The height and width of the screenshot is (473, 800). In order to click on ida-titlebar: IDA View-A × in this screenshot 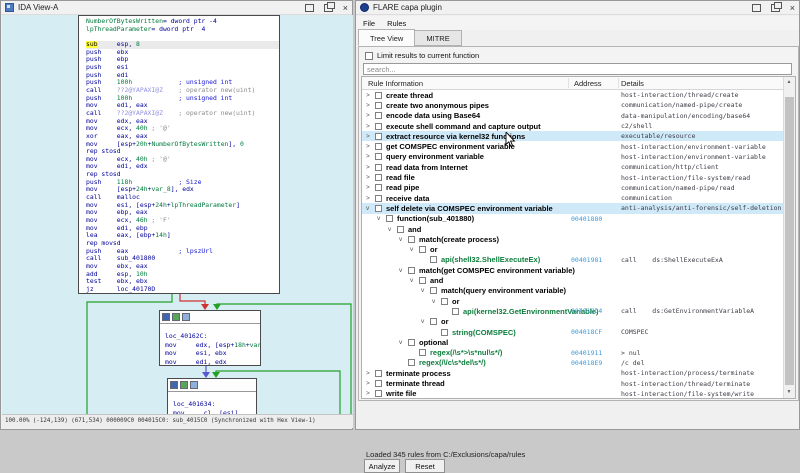, I will do `click(176, 8)`.